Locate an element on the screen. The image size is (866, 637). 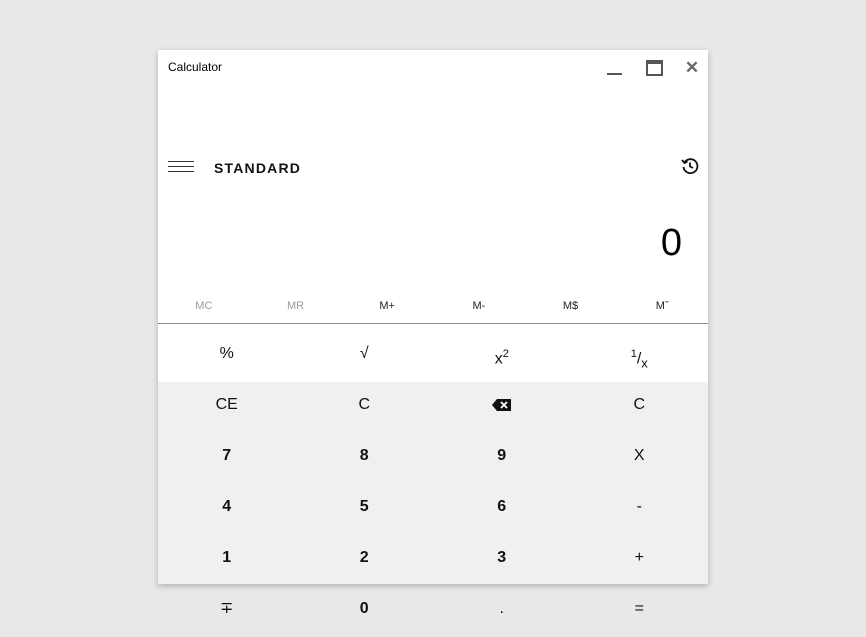
mode-title: STANDARD is located at coordinates (258, 168).